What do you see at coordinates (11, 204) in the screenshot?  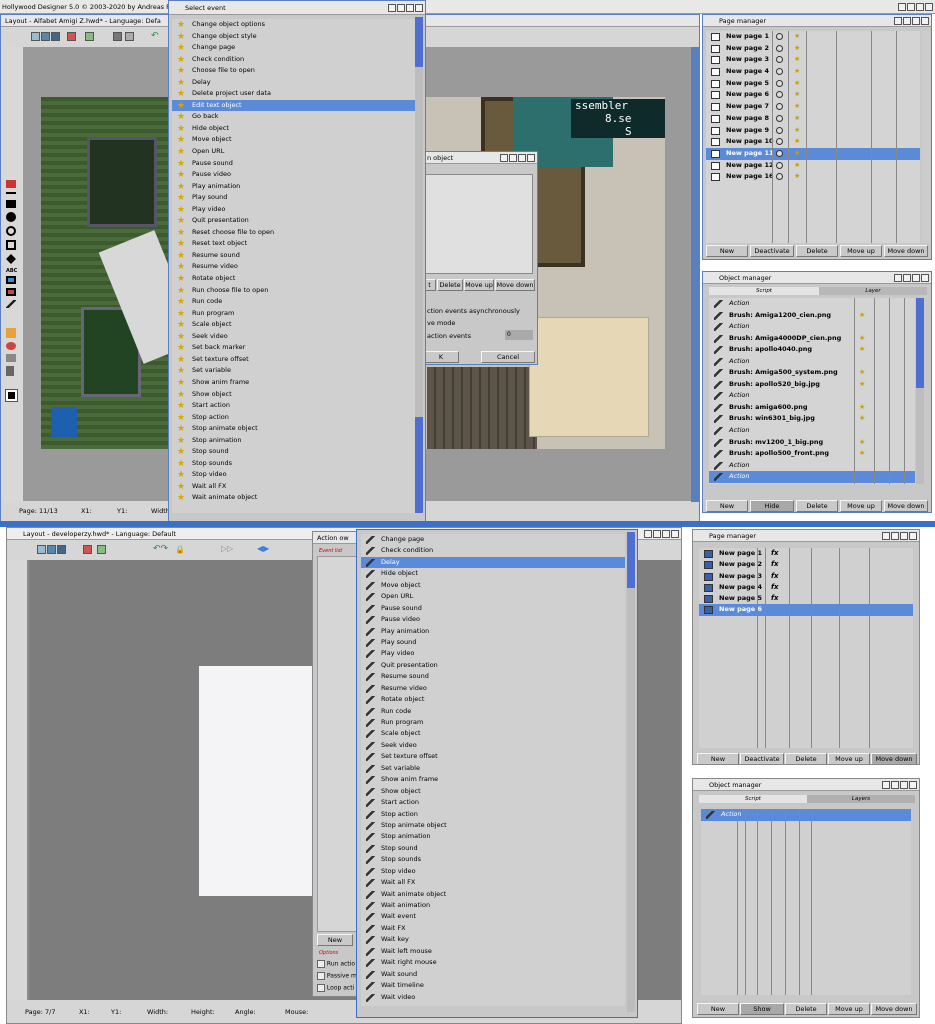 I see `rect-tool-icon` at bounding box center [11, 204].